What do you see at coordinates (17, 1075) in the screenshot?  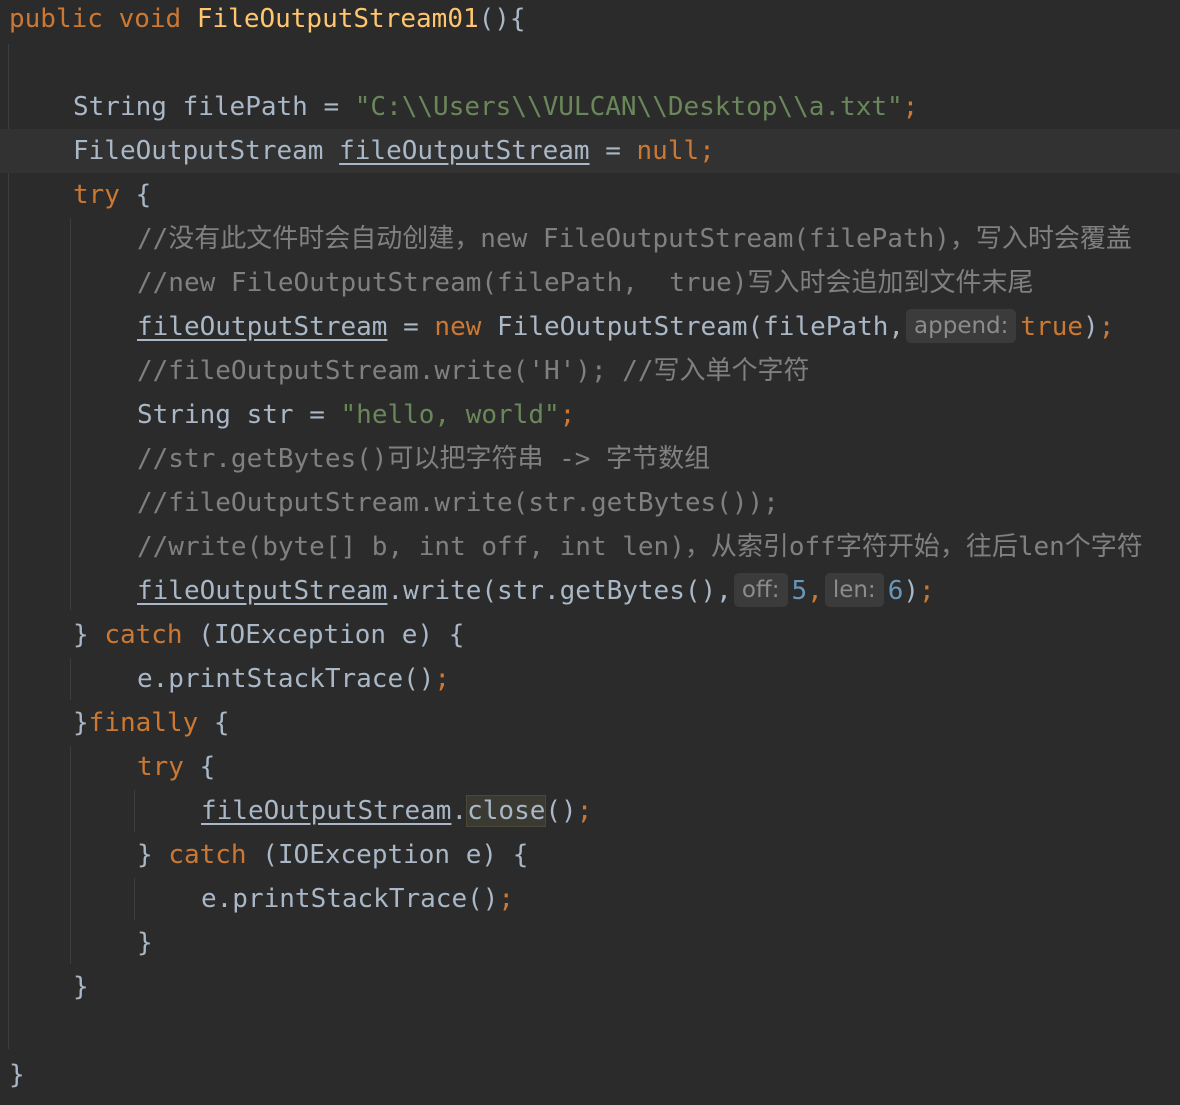 I see `method-close-brace: }` at bounding box center [17, 1075].